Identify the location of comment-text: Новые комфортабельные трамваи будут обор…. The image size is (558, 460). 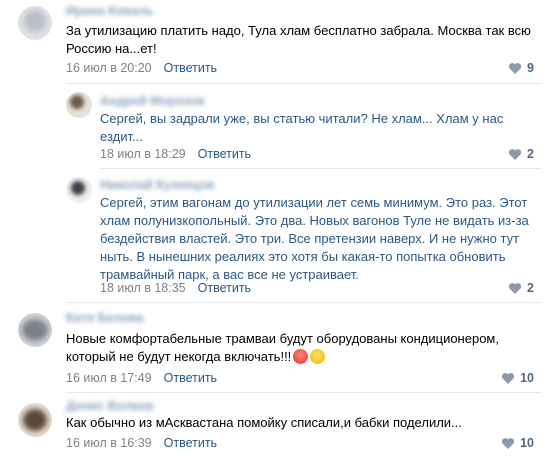
(301, 348).